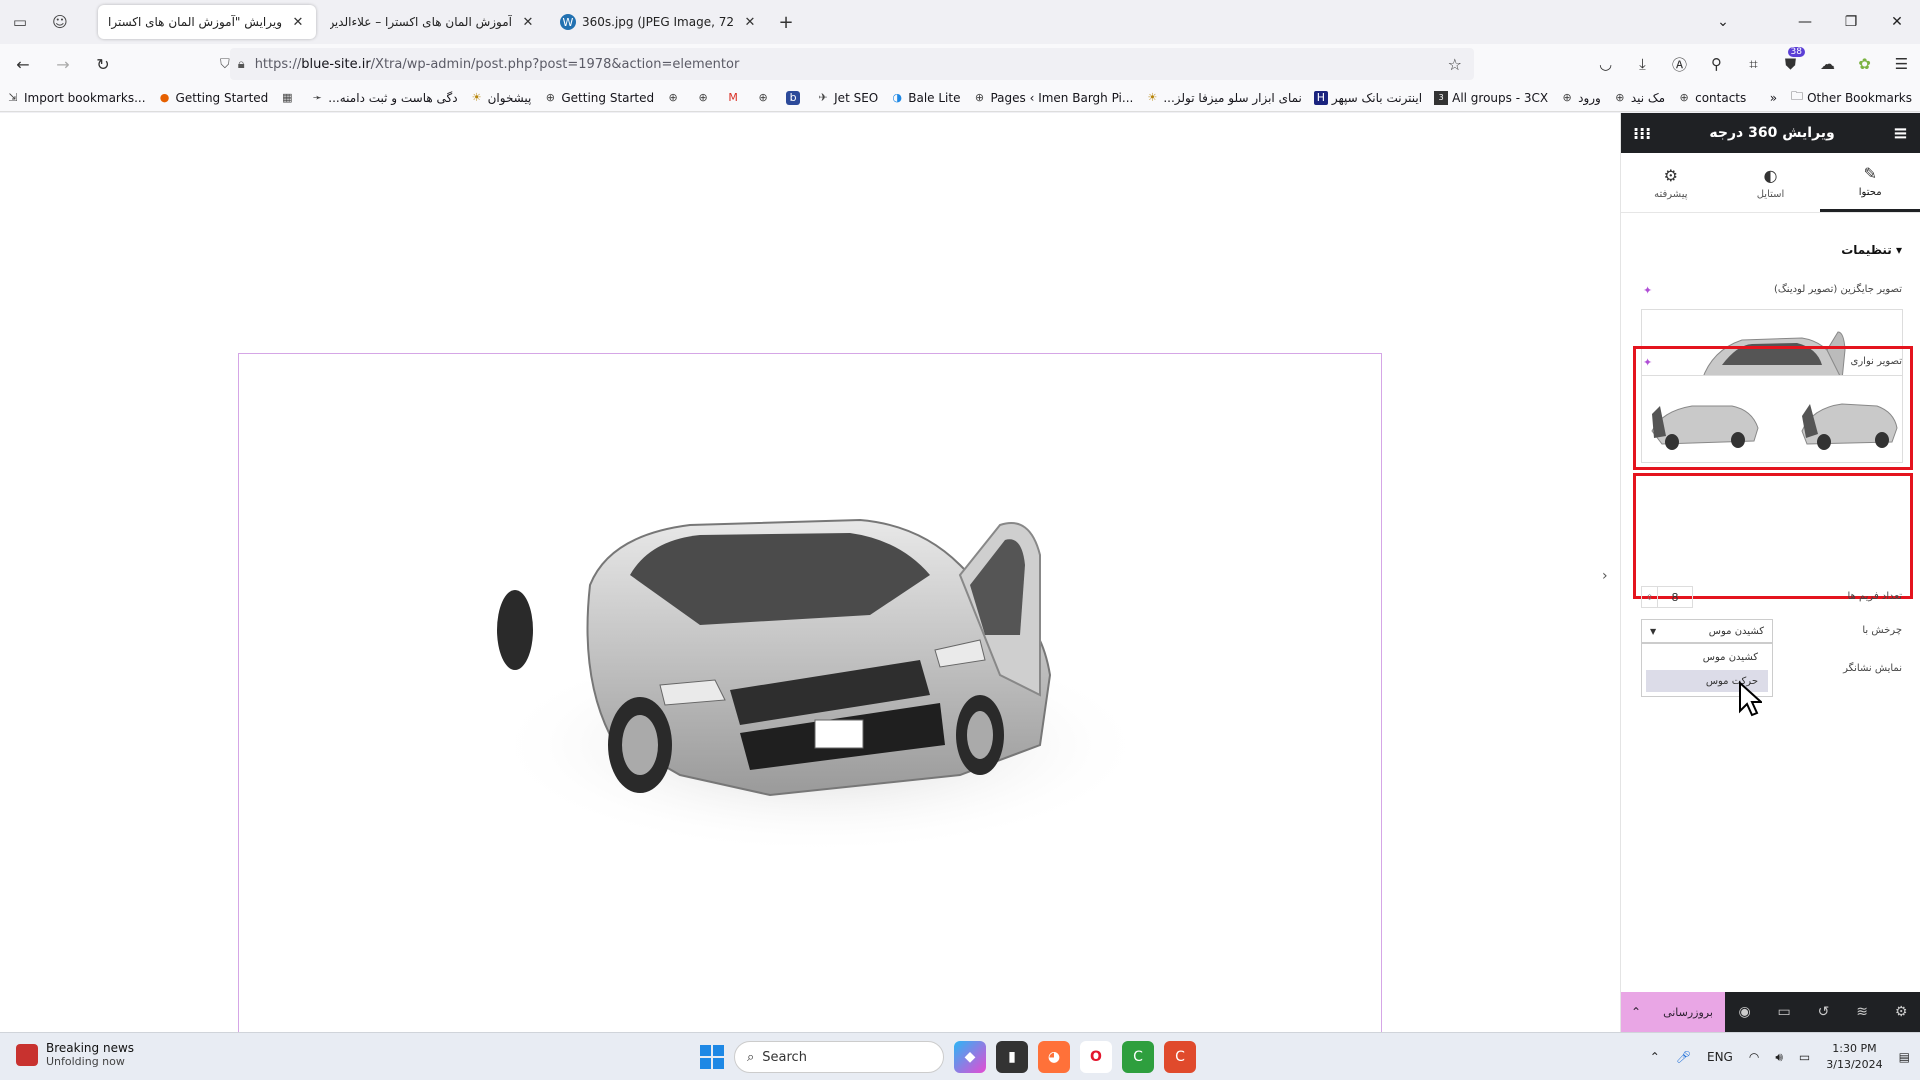  I want to click on tab-list-icon: ▭, so click(20, 22).